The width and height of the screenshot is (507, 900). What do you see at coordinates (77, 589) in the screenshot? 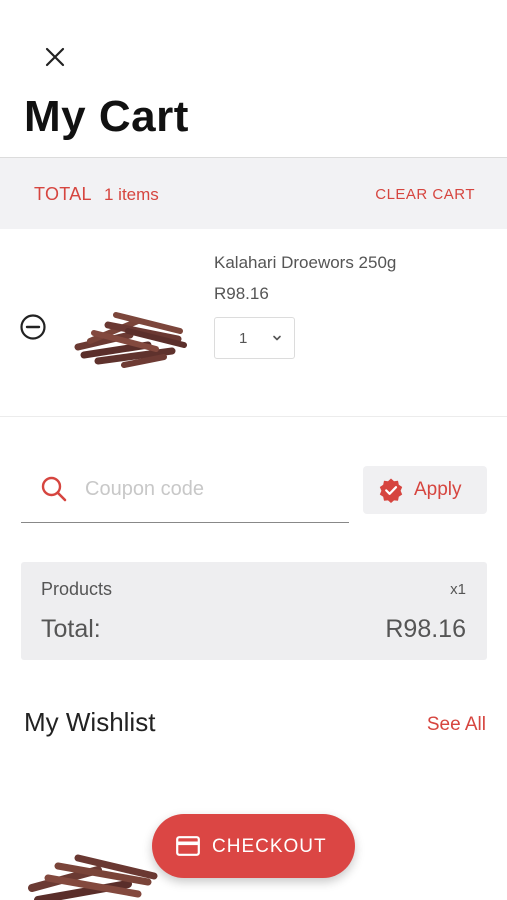
I see `products-label: Products` at bounding box center [77, 589].